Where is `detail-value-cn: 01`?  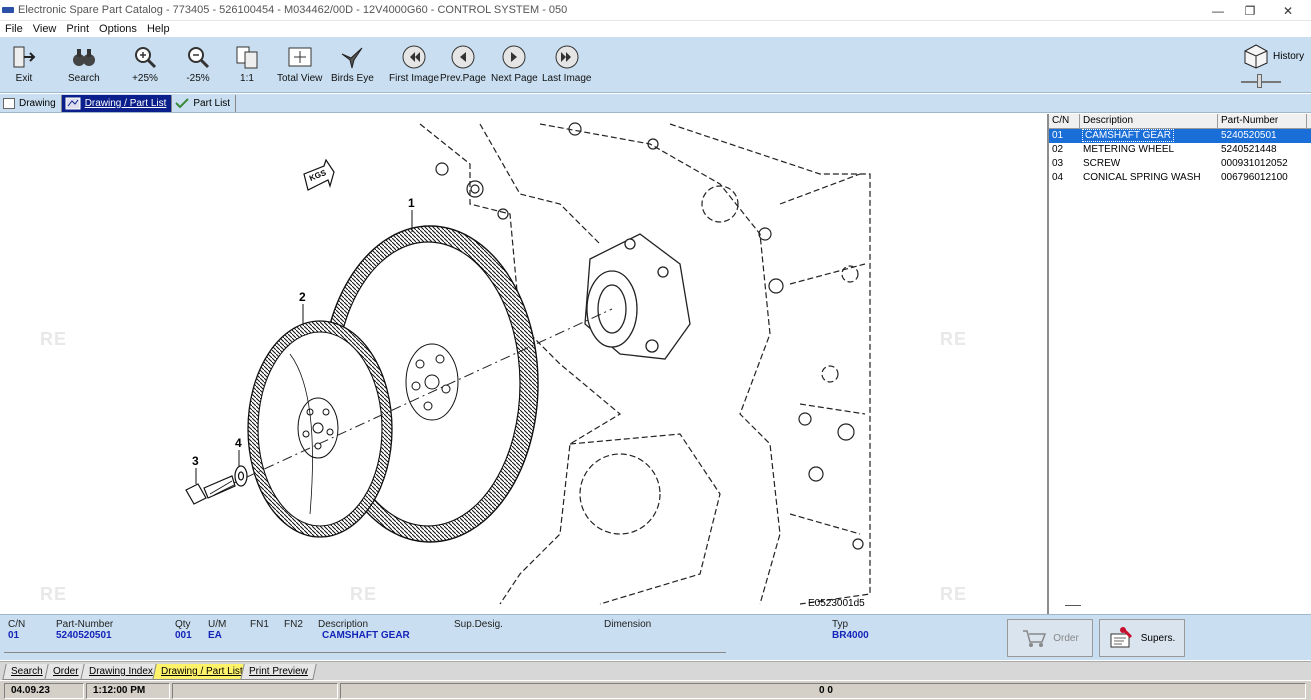 detail-value-cn: 01 is located at coordinates (14, 635).